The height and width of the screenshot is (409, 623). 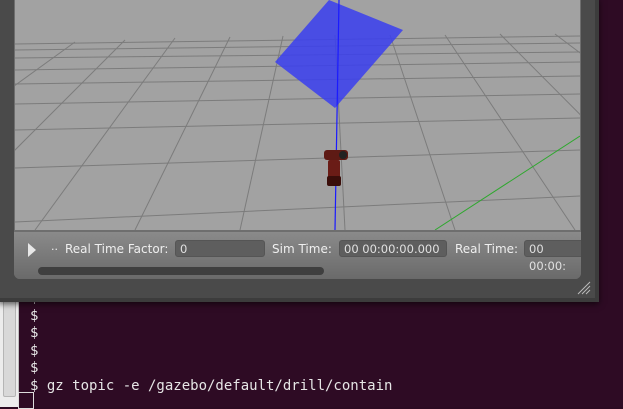 I want to click on horizontal-scrollbar-thumb, so click(x=181, y=271).